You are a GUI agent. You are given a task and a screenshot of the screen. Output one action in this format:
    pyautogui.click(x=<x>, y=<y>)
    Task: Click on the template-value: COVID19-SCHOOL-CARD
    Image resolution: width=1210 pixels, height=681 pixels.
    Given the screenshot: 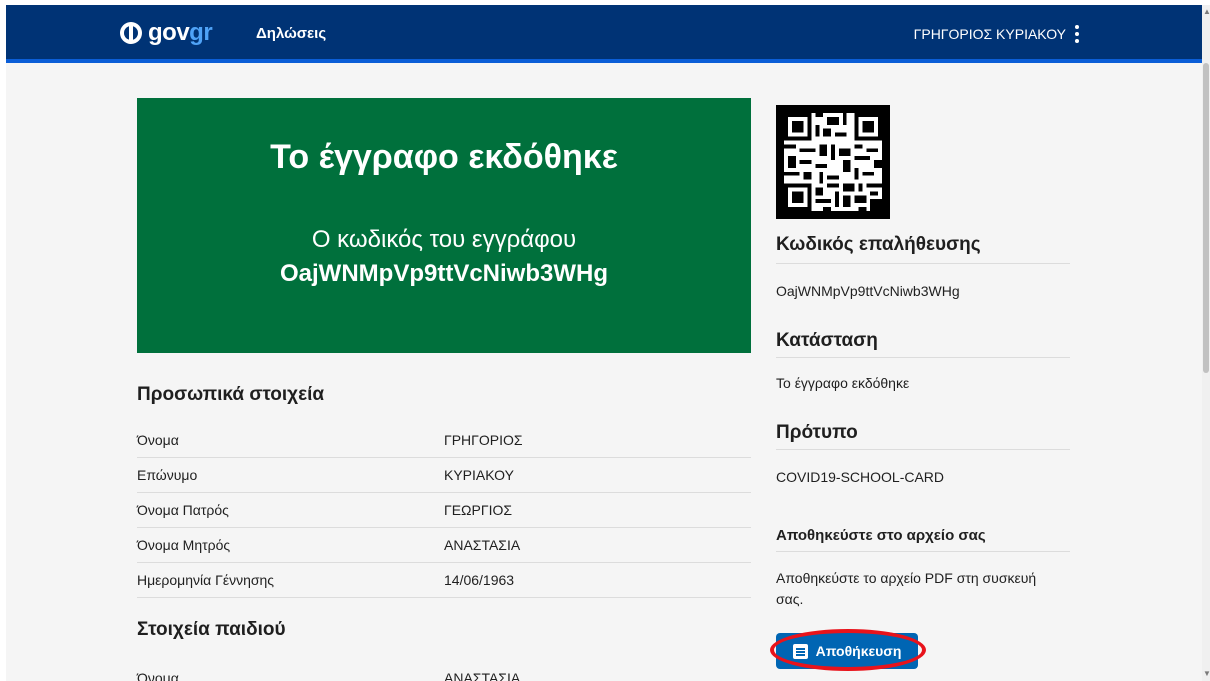 What is the action you would take?
    pyautogui.click(x=860, y=477)
    